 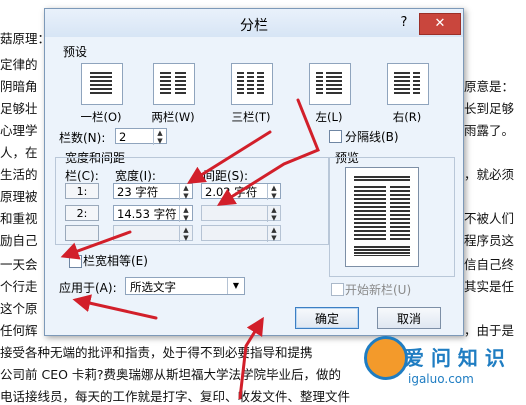 I want to click on preset-two-columns-label: 两栏(W), so click(x=173, y=117).